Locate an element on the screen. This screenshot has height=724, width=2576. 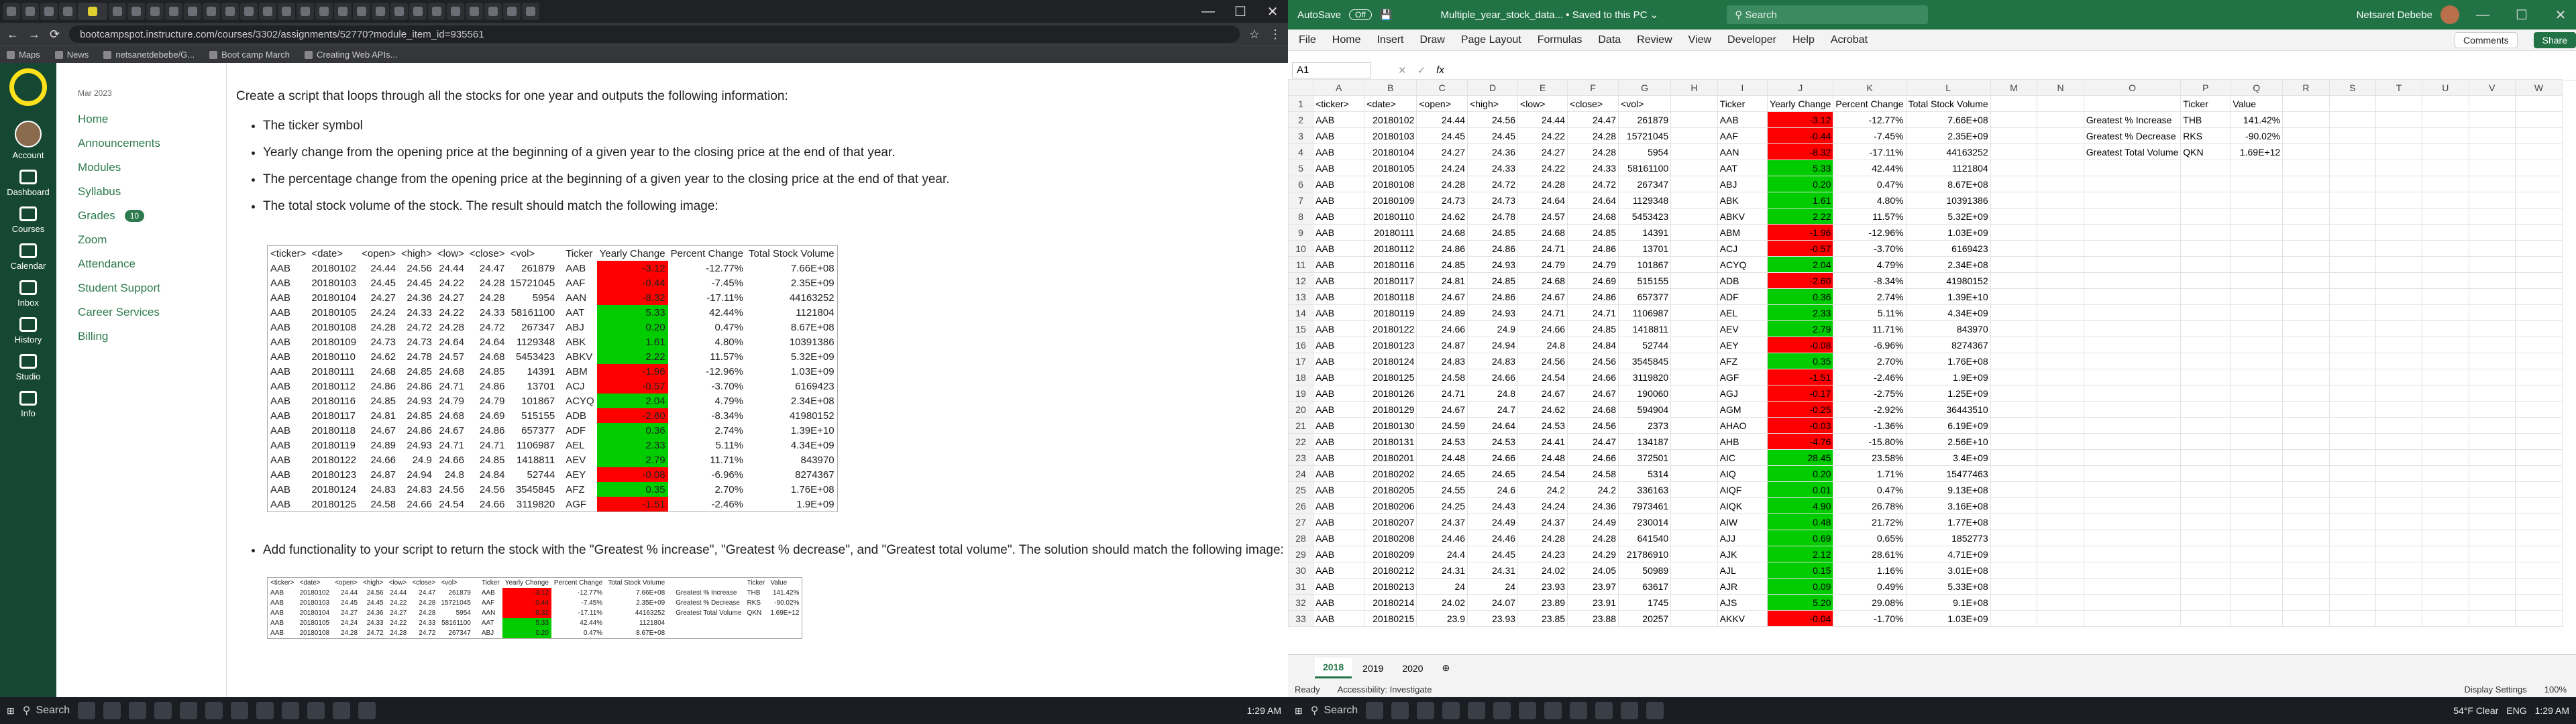
cell: 2.12 is located at coordinates (1800, 554).